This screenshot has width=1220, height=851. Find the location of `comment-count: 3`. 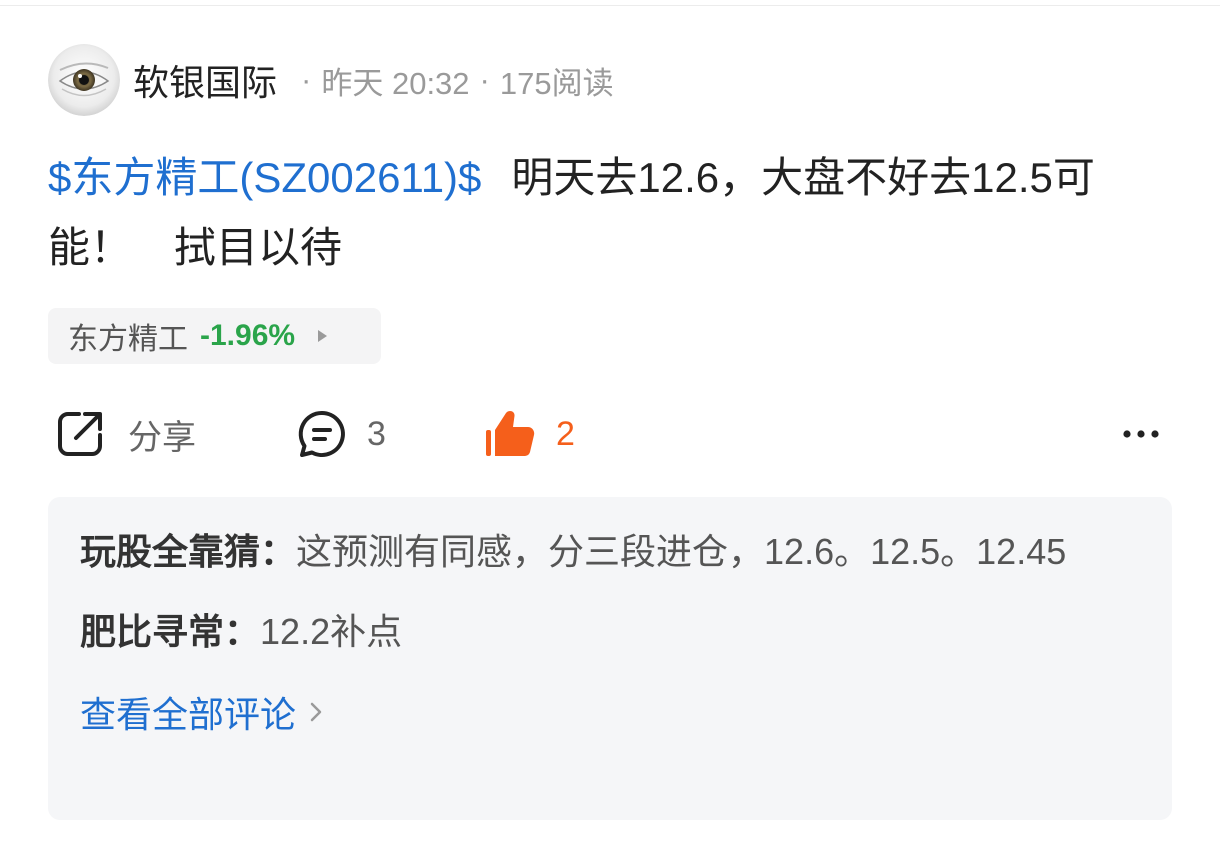

comment-count: 3 is located at coordinates (376, 433).